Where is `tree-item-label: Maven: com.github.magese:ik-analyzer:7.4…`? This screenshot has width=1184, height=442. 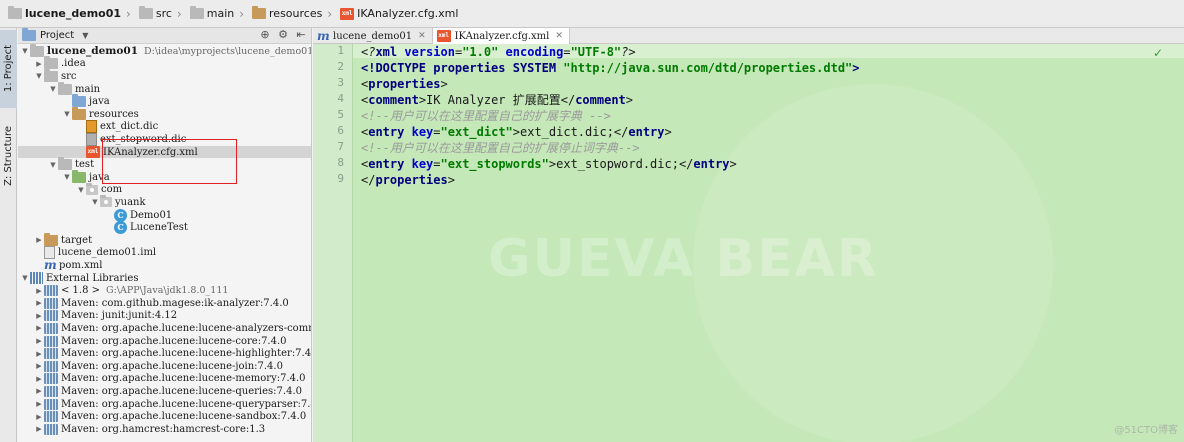
tree-item-label: Maven: com.github.magese:ik-analyzer:7.4… is located at coordinates (175, 303).